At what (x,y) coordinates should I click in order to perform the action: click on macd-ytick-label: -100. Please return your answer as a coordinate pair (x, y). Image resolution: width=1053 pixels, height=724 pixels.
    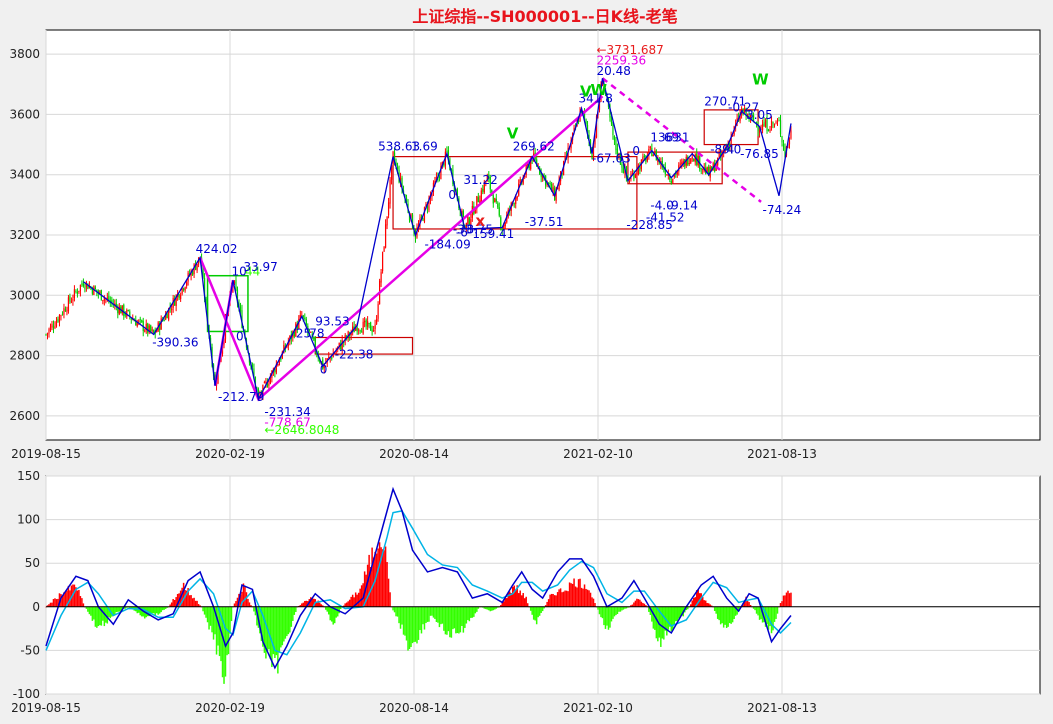
    Looking at the image, I should click on (26, 694).